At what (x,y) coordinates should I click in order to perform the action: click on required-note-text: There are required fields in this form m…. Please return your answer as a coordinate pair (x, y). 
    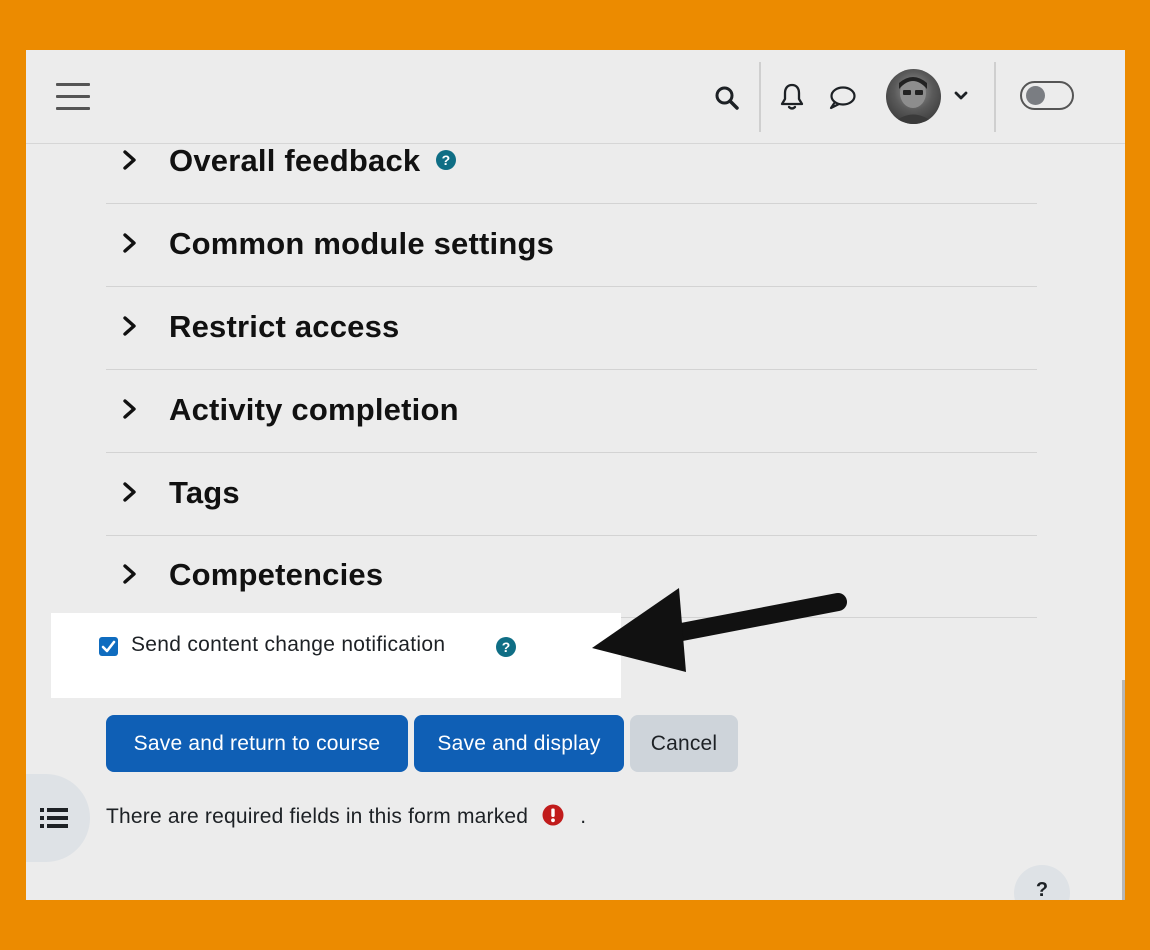
    Looking at the image, I should click on (317, 816).